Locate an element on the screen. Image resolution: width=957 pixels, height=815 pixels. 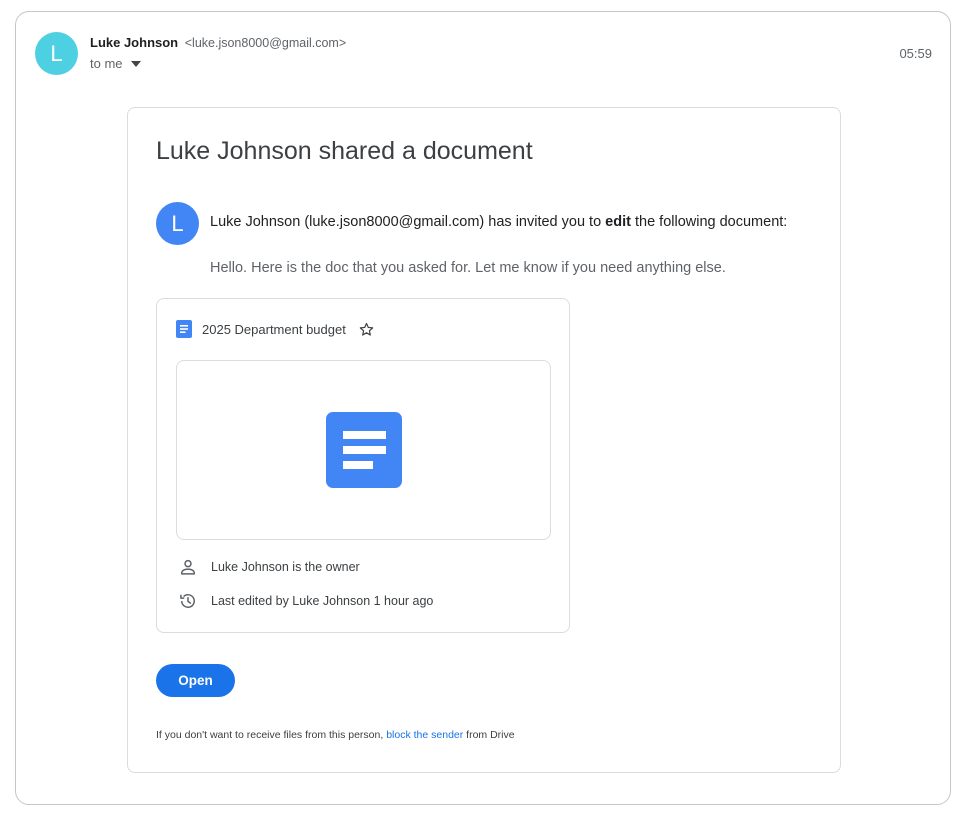
footer-text-after: from Drive is located at coordinates (489, 735).